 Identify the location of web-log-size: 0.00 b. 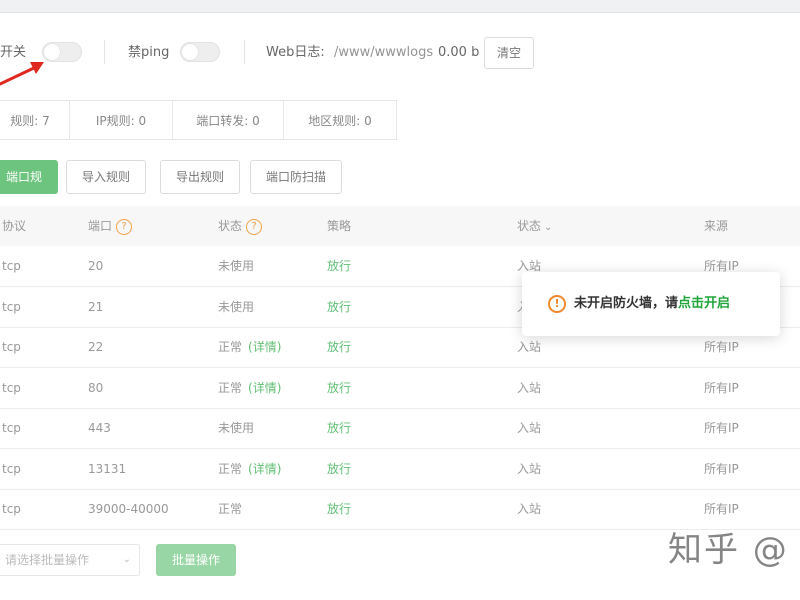
(459, 52).